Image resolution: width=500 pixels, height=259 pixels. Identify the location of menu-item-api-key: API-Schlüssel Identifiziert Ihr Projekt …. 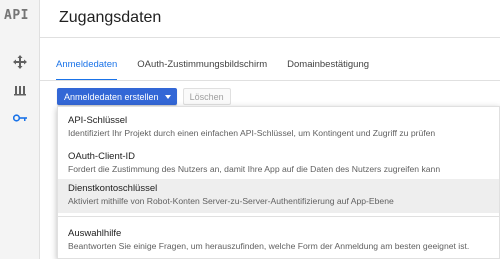
(278, 128).